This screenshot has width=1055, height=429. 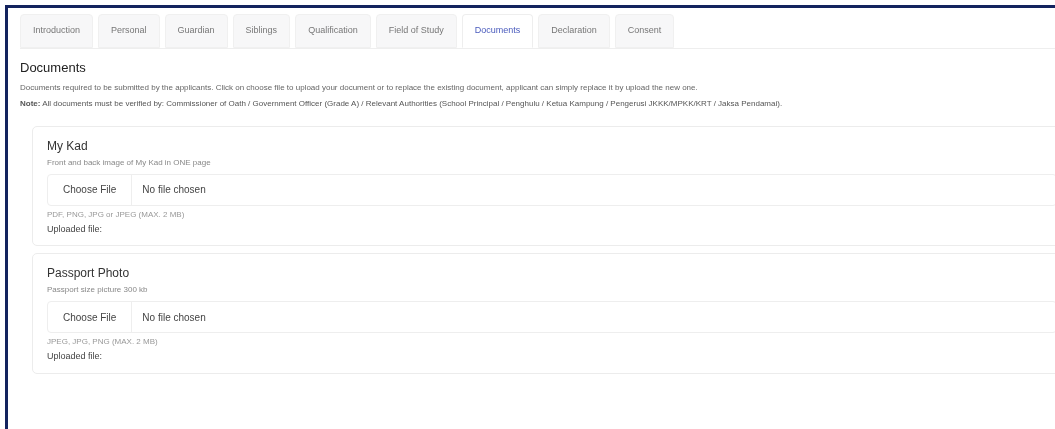 I want to click on tab: Documents, so click(x=497, y=31).